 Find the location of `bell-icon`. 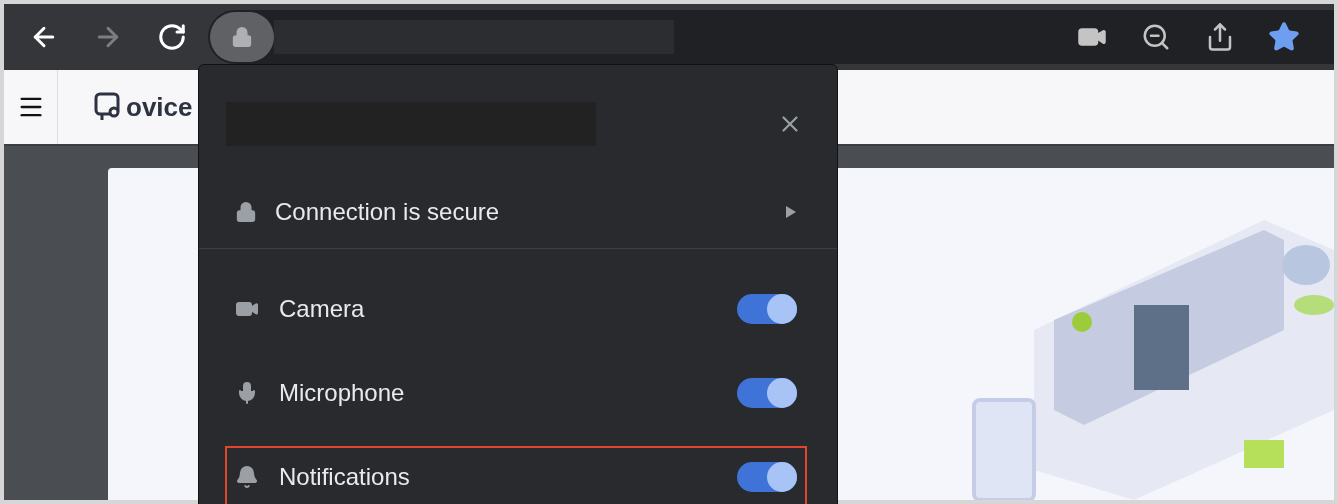

bell-icon is located at coordinates (247, 477).